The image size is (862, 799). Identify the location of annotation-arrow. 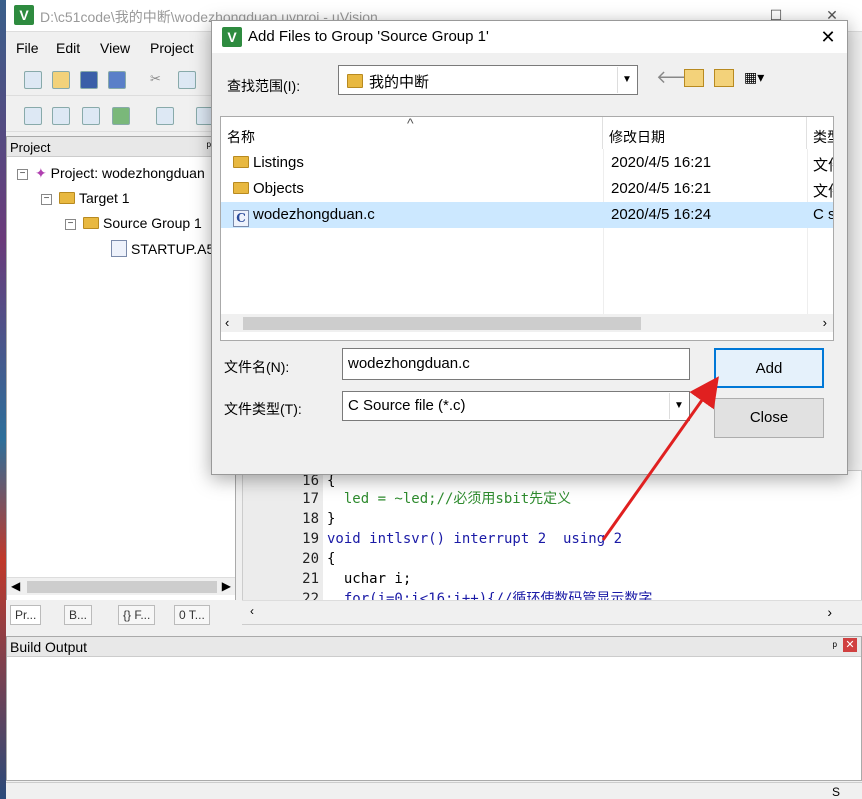
(660, 458).